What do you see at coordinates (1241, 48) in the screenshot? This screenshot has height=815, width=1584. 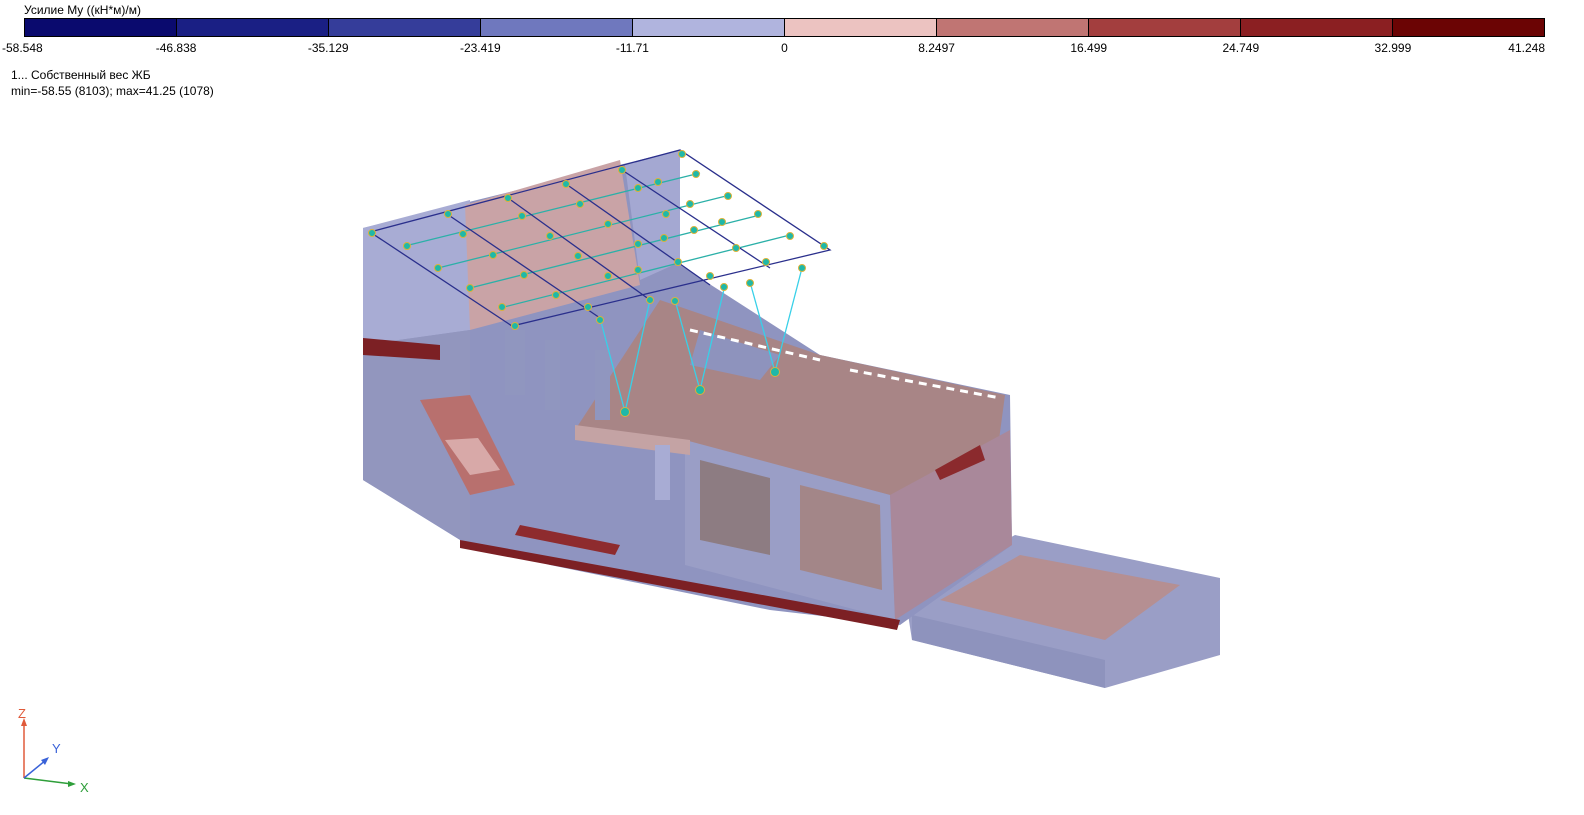 I see `color-scale-tick-label: 24.749` at bounding box center [1241, 48].